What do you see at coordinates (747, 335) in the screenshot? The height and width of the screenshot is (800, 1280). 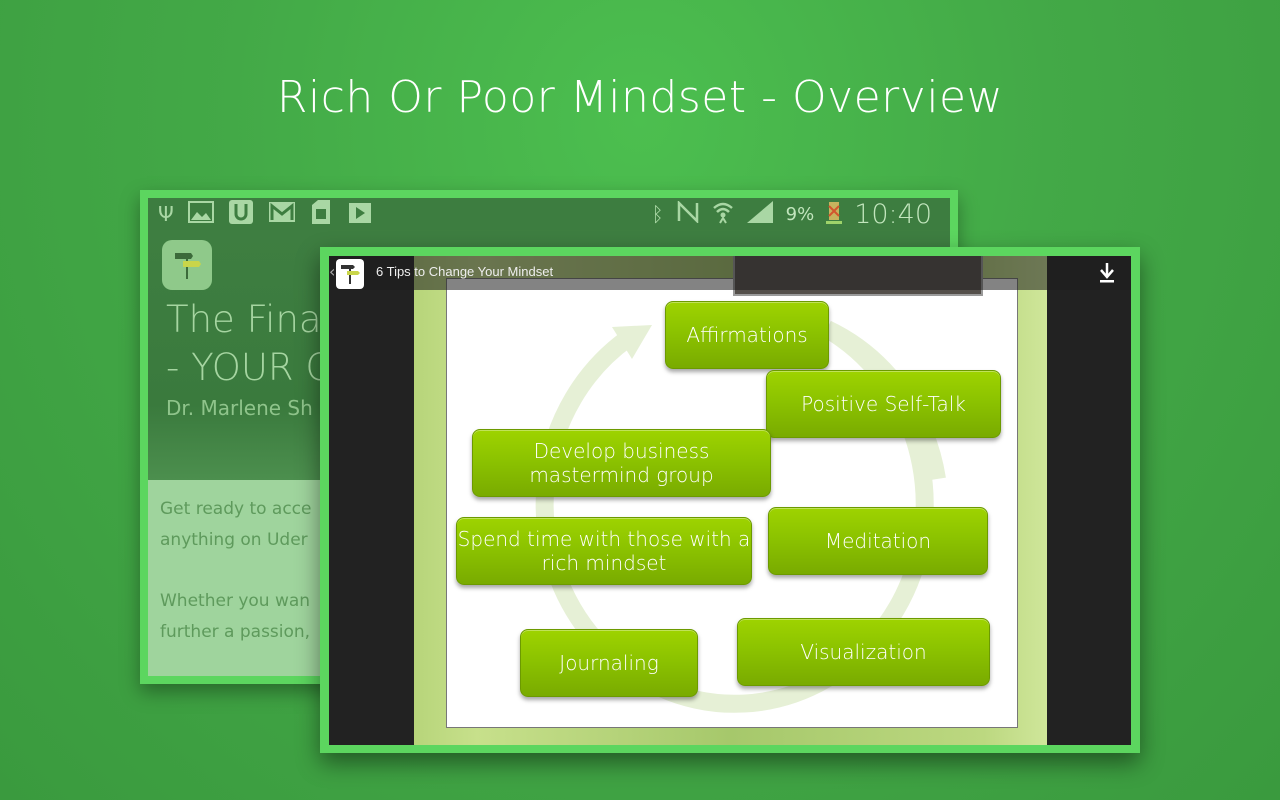 I see `cycle-item: Affirmations` at bounding box center [747, 335].